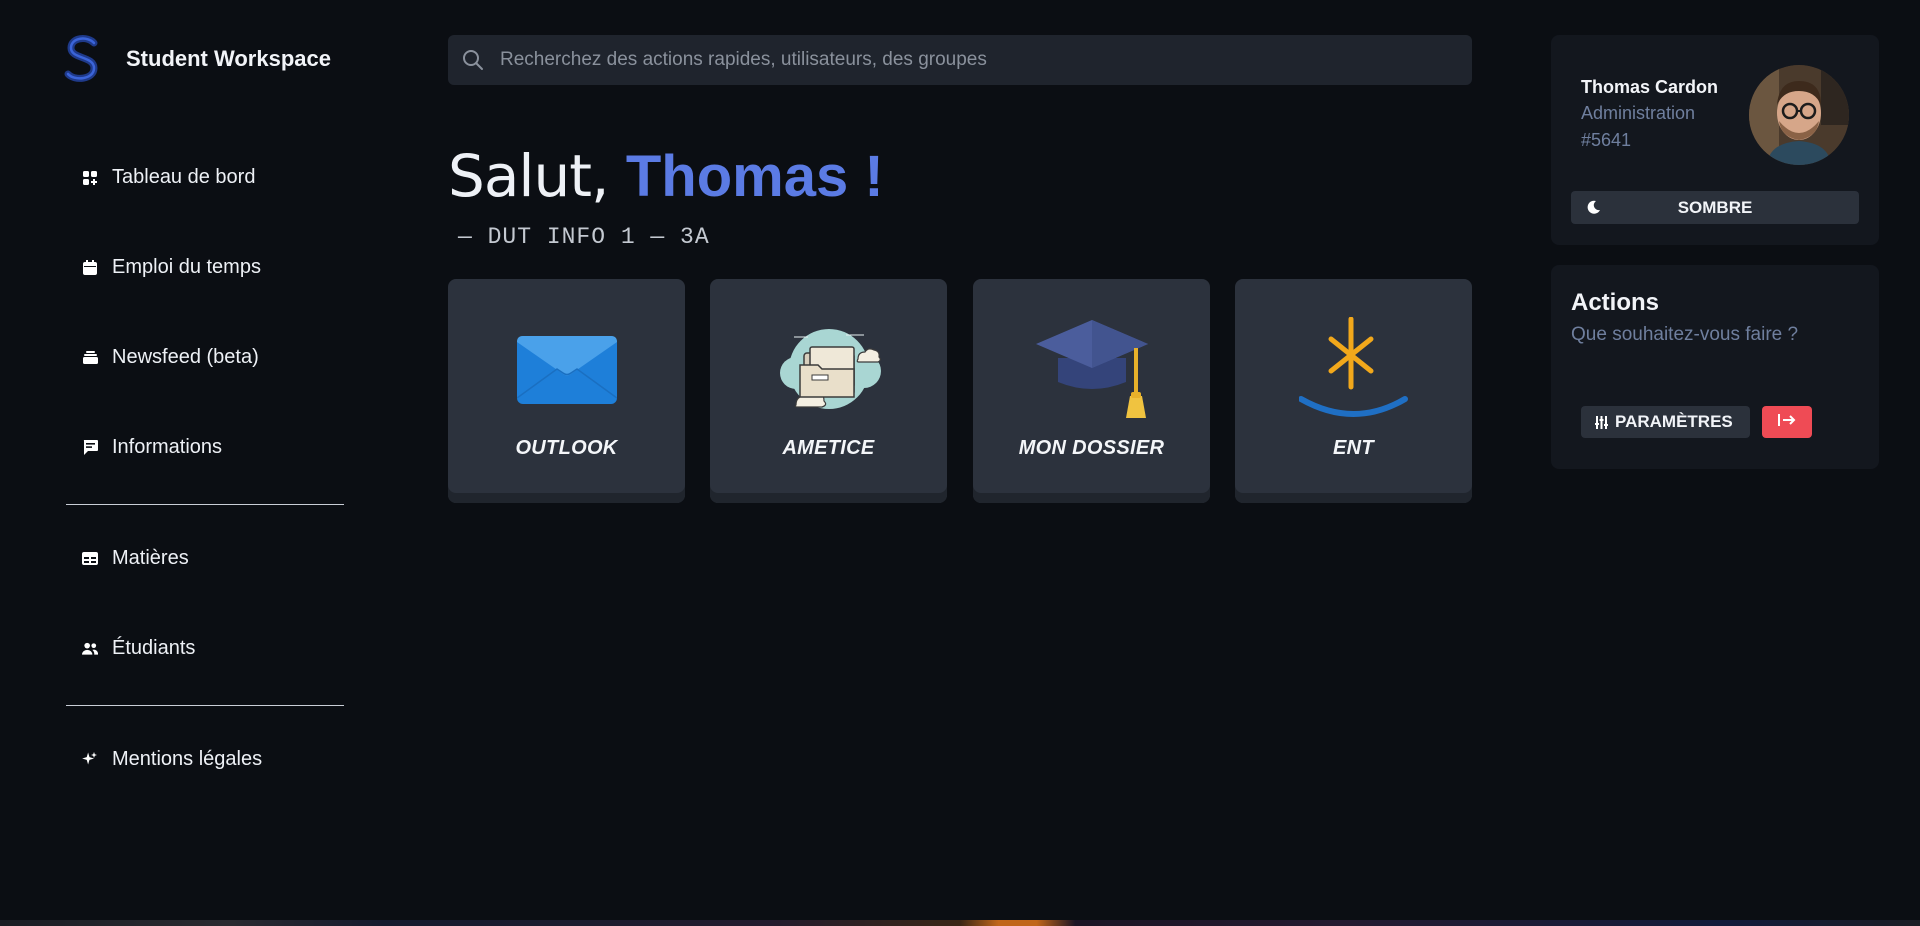 The image size is (1920, 926). Describe the element at coordinates (754, 176) in the screenshot. I see `greeting-name: Thomas !` at that location.